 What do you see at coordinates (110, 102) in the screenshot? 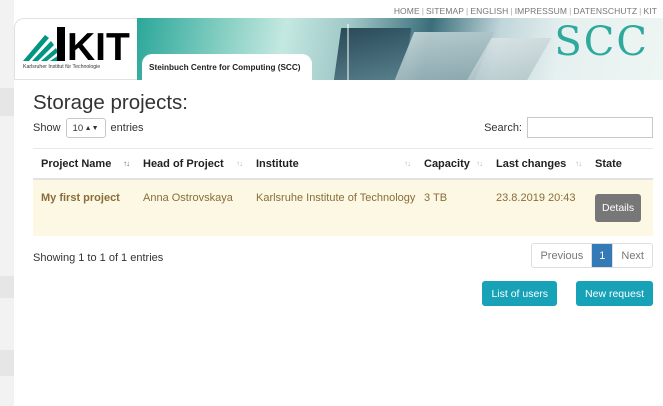
I see `page-title: Storage projects:` at bounding box center [110, 102].